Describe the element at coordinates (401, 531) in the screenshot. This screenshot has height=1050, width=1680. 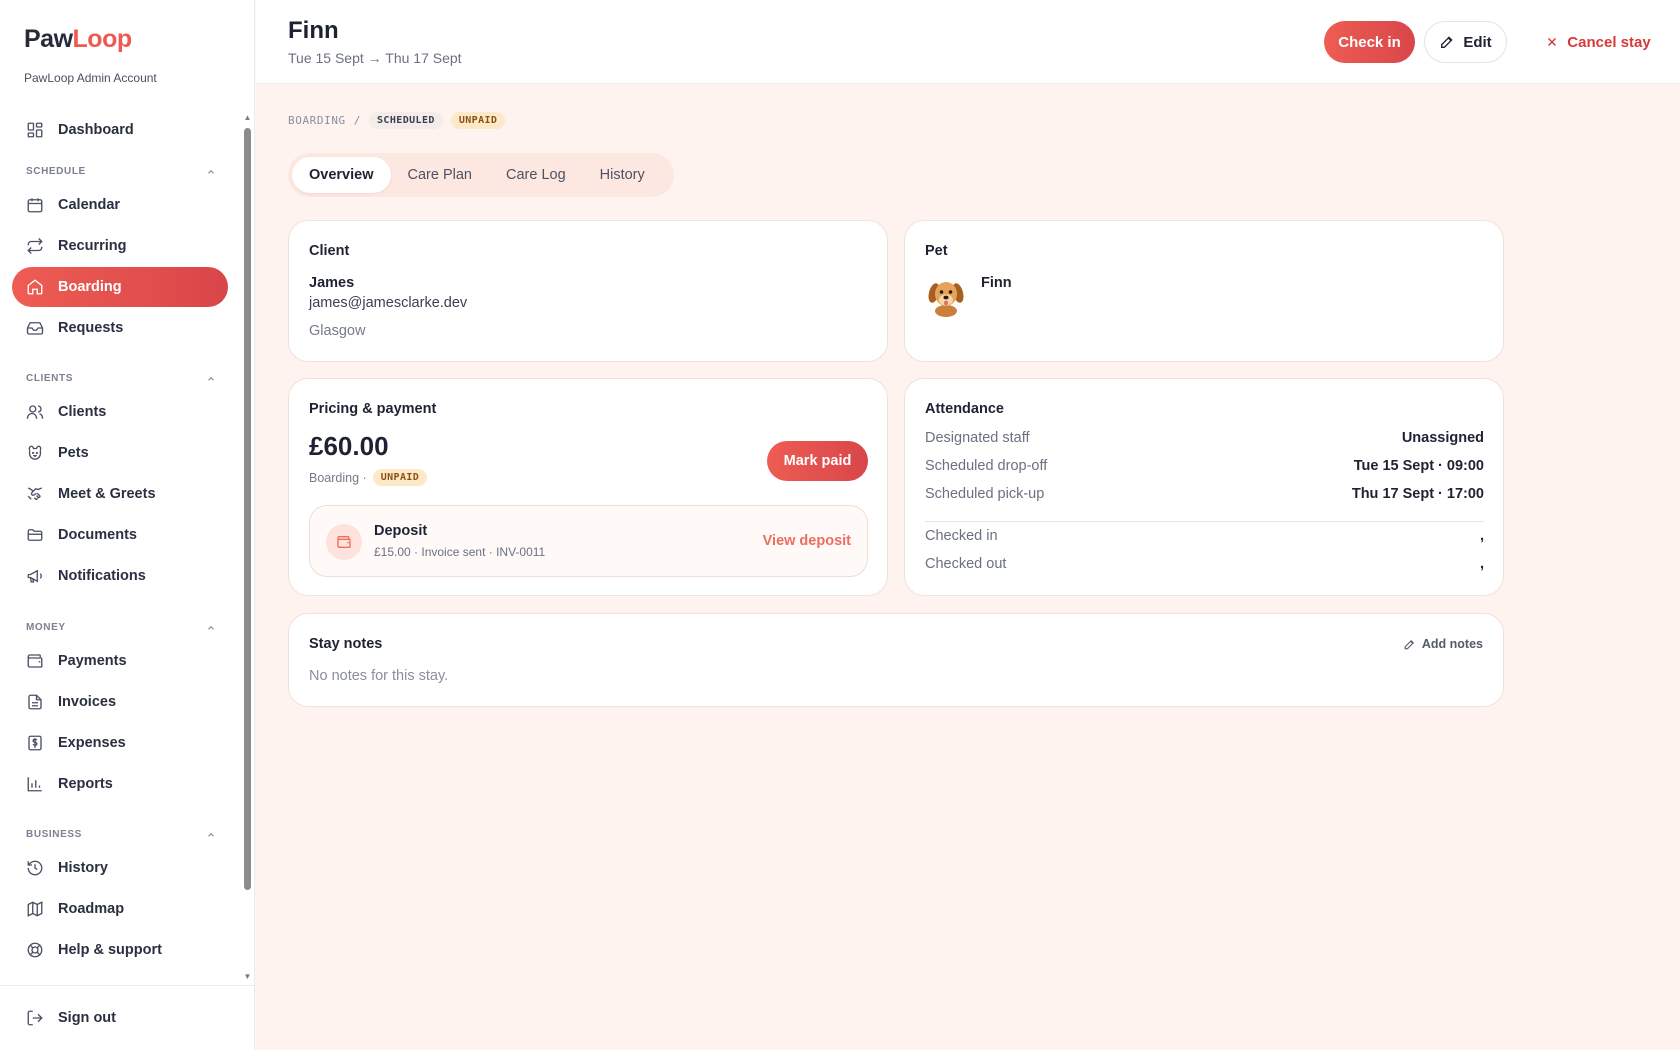
I see `deposit-title: Deposit` at that location.